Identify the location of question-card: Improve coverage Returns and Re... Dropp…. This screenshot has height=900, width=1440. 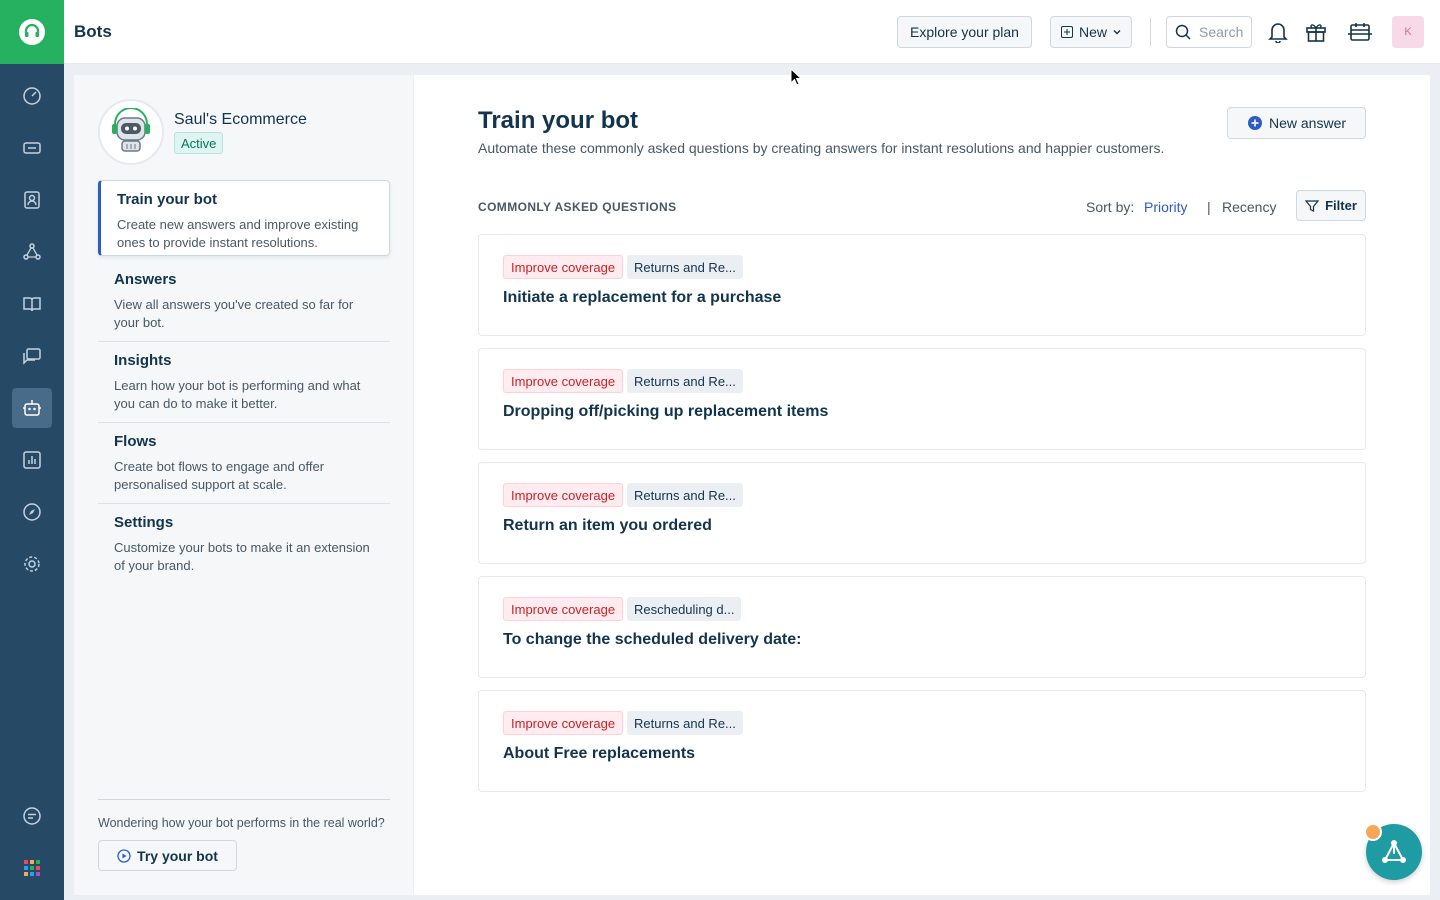
(922, 399).